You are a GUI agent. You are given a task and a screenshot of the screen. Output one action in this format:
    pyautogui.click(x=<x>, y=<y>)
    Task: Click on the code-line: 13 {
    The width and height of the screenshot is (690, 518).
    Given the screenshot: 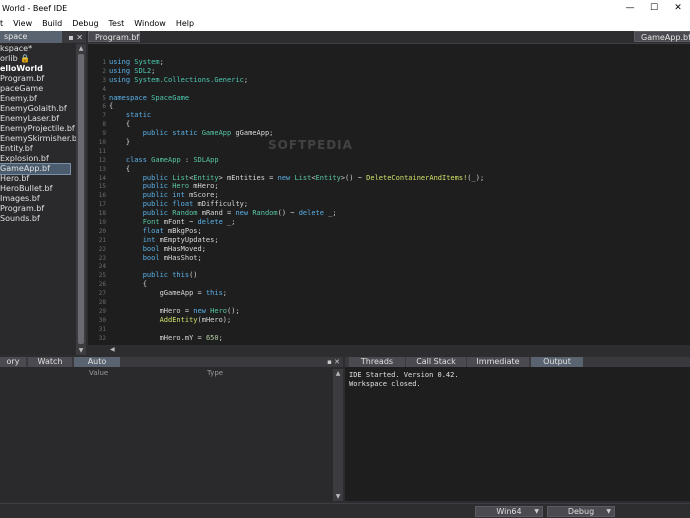 What is the action you would take?
    pyautogui.click(x=288, y=169)
    